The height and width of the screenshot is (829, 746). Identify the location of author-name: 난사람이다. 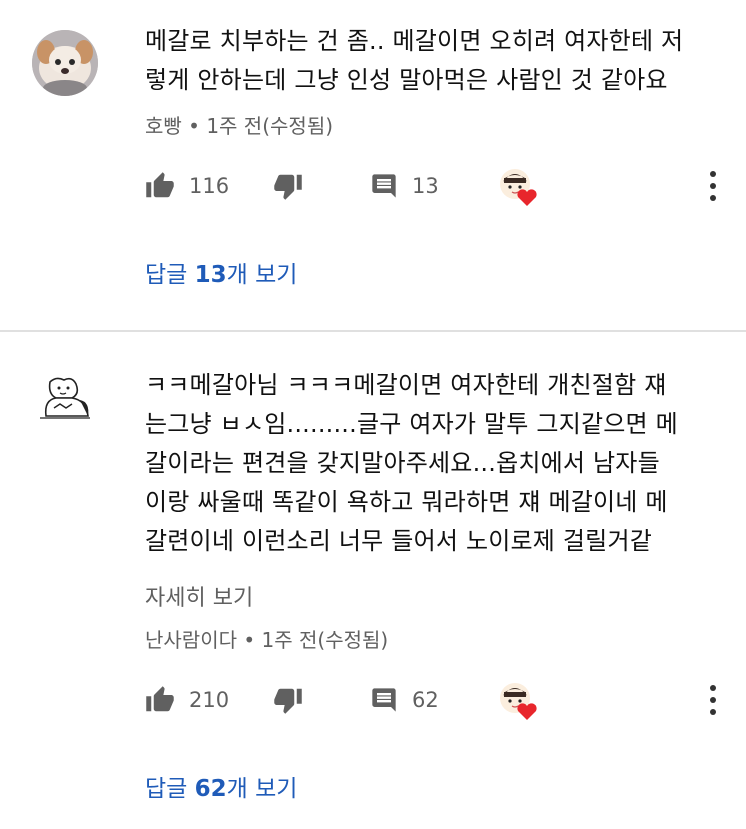
(191, 640).